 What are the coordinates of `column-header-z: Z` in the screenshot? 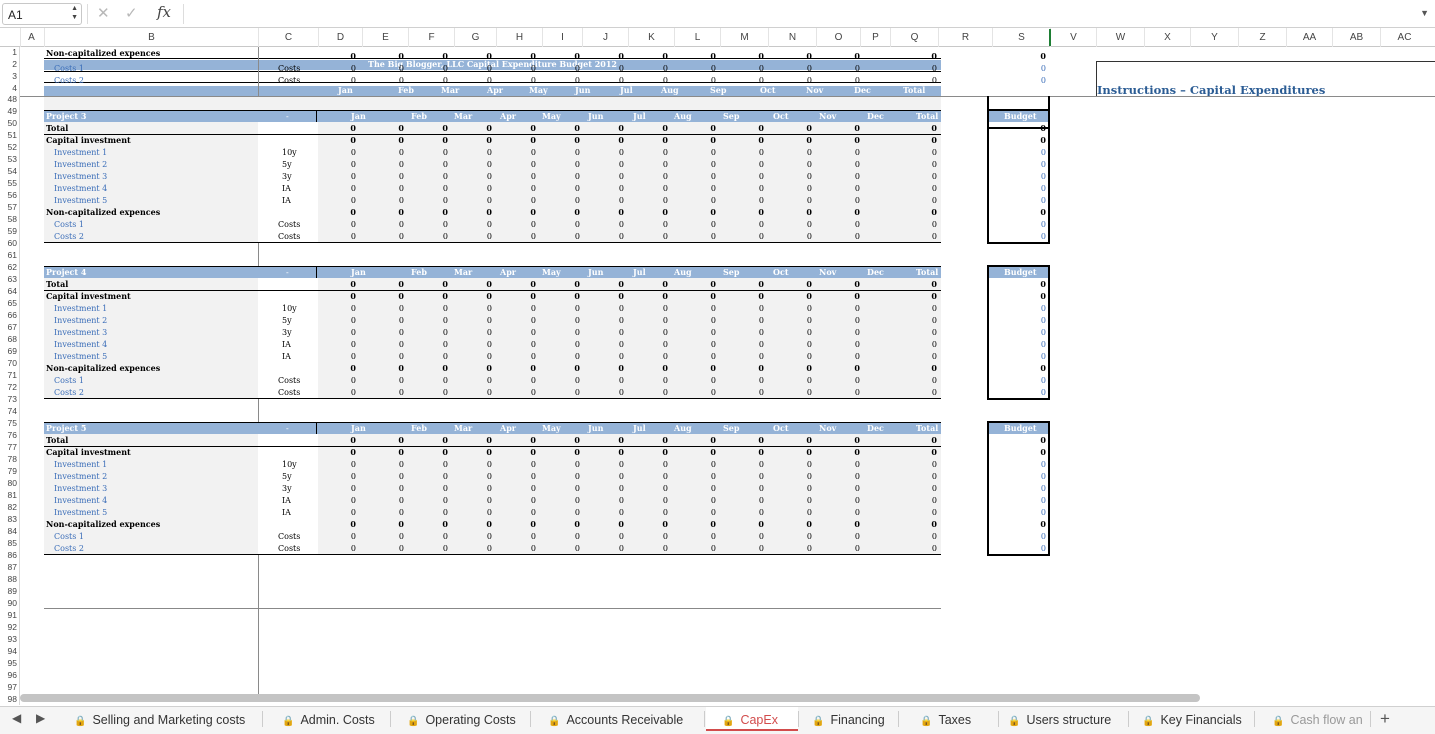 It's located at (1262, 37).